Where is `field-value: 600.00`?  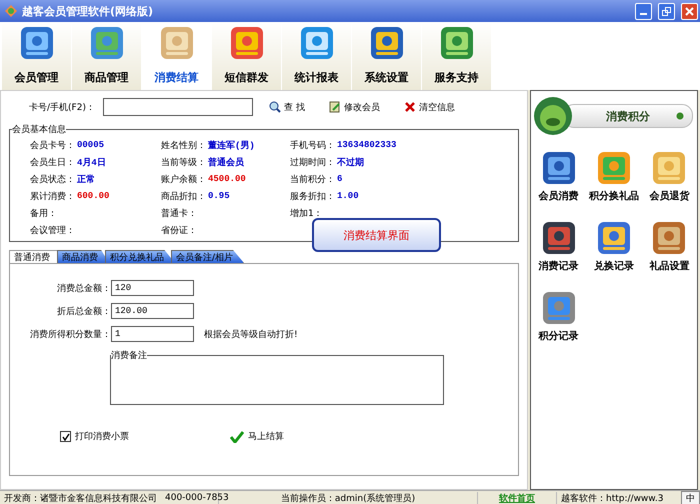 field-value: 600.00 is located at coordinates (93, 196).